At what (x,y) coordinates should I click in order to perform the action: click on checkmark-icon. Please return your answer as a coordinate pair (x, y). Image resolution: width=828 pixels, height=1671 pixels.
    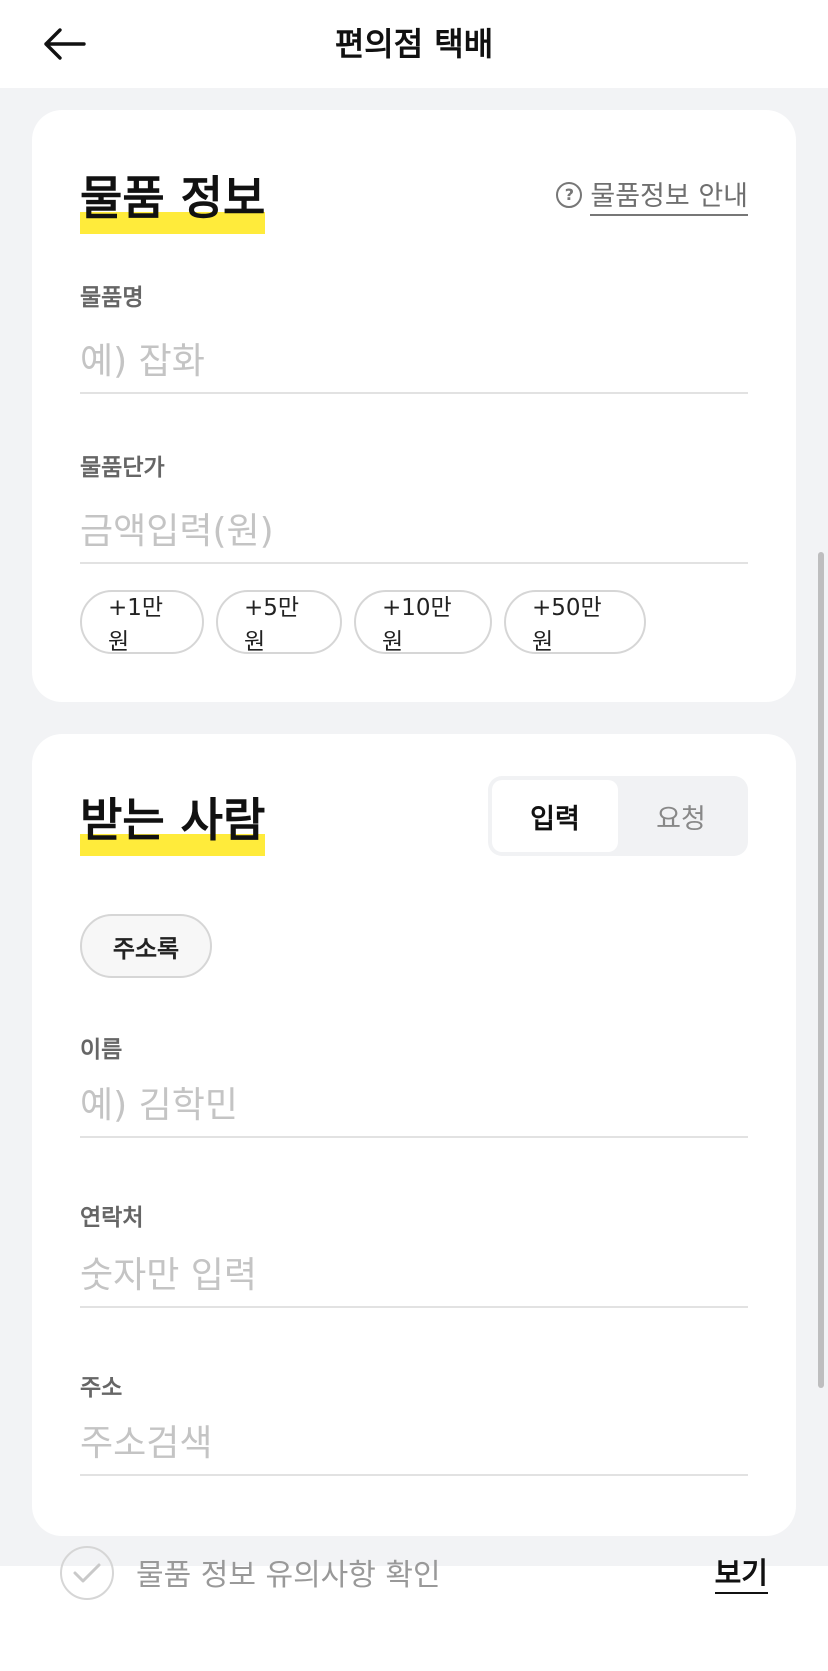
    Looking at the image, I should click on (87, 1573).